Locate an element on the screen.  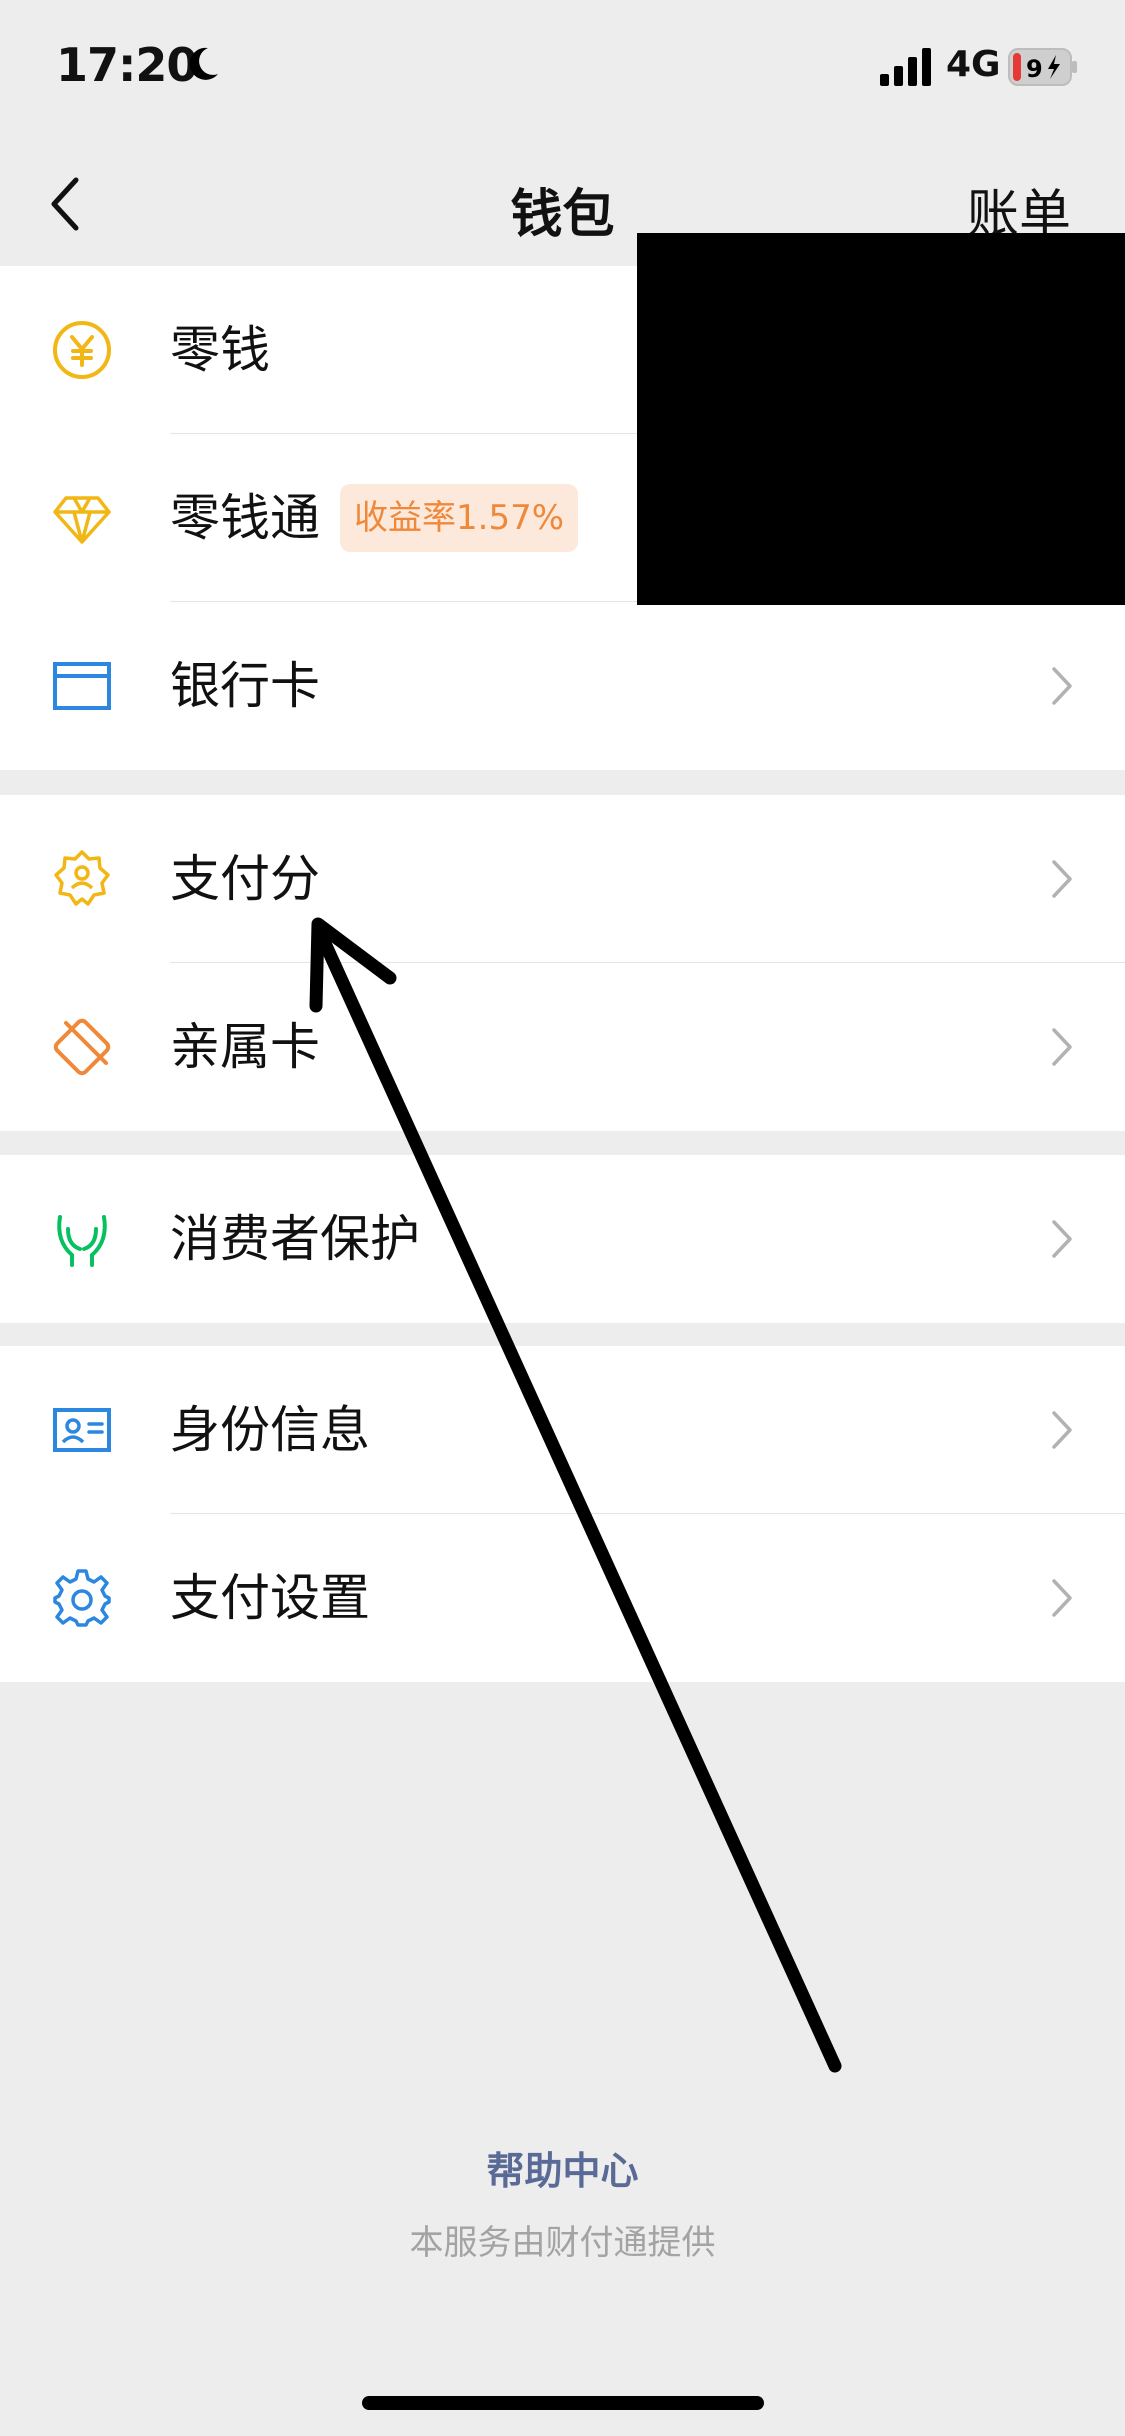
row-bank-card: 银行卡 is located at coordinates (562, 686).